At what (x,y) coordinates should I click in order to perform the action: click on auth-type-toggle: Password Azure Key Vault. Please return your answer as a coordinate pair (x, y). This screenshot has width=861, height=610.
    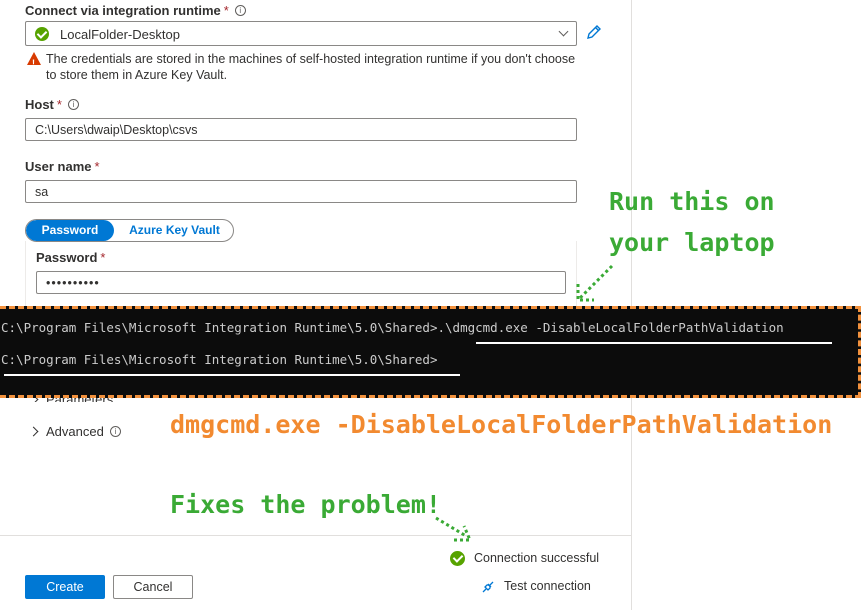
    Looking at the image, I should click on (129, 230).